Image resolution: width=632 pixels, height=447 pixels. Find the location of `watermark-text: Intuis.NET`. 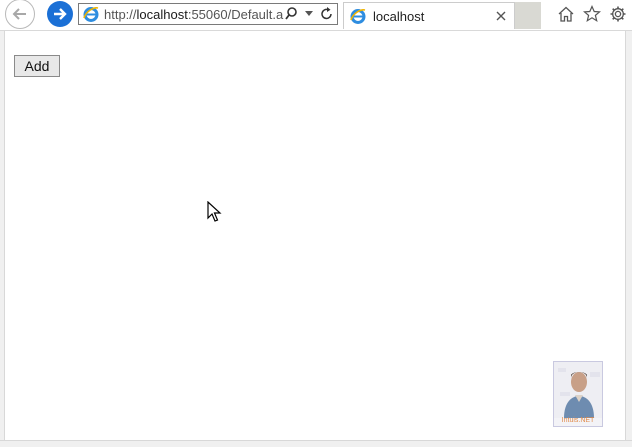

watermark-text: Intuis.NET is located at coordinates (578, 420).